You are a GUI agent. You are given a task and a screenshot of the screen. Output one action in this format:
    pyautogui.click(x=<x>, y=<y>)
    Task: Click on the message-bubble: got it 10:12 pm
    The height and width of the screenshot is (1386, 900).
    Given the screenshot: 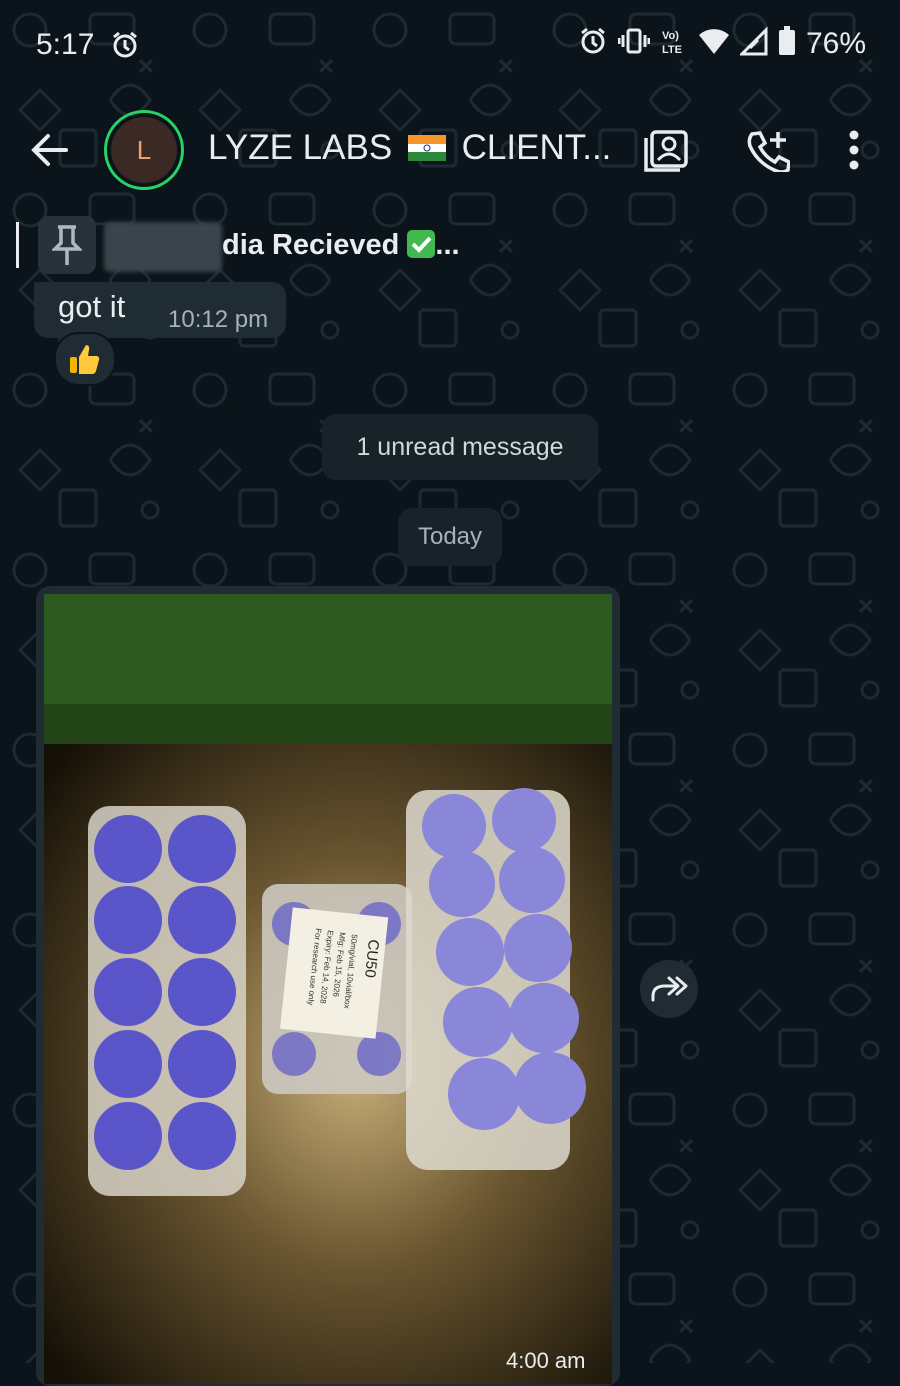 What is the action you would take?
    pyautogui.click(x=160, y=310)
    